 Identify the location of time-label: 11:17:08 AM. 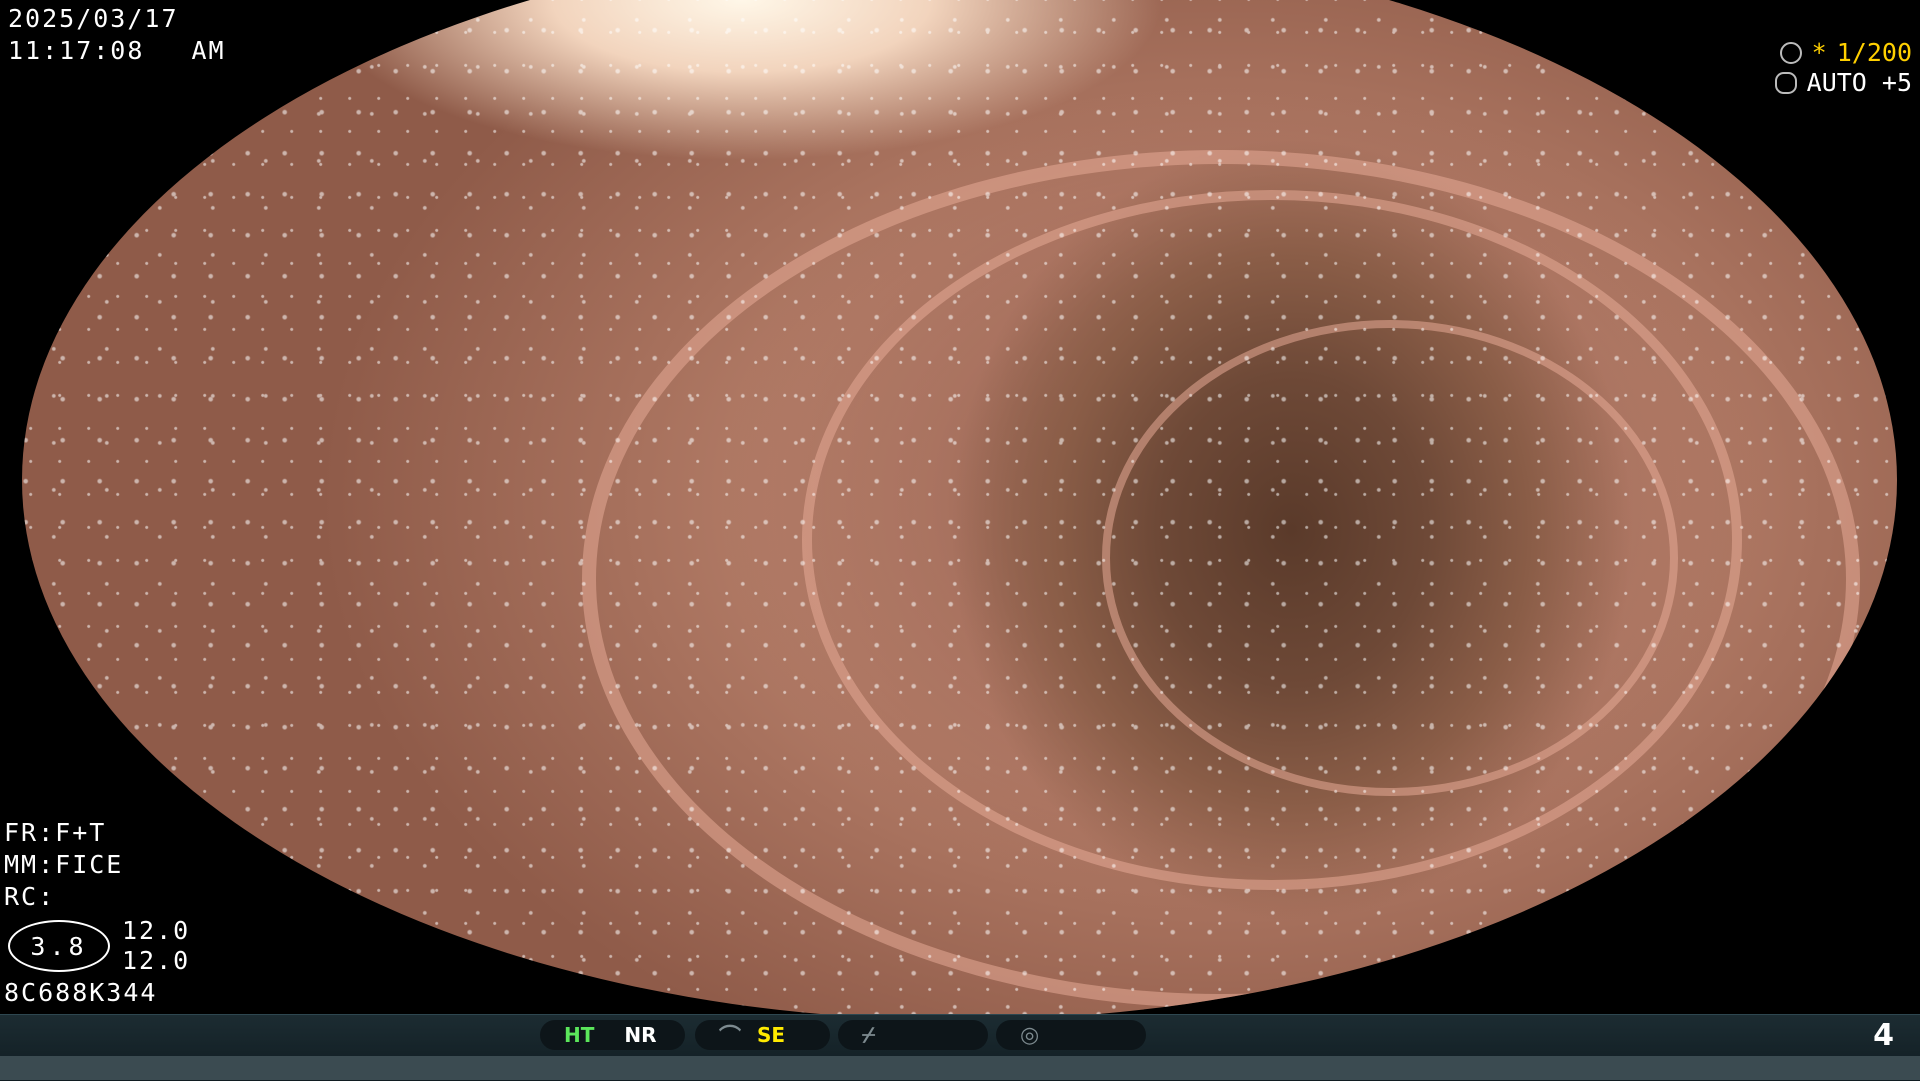
(117, 50).